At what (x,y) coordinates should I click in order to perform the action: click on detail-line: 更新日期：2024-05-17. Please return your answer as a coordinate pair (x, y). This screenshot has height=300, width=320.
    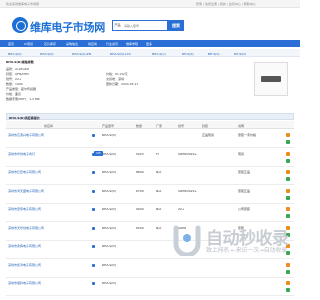
    Looking at the image, I should click on (122, 84).